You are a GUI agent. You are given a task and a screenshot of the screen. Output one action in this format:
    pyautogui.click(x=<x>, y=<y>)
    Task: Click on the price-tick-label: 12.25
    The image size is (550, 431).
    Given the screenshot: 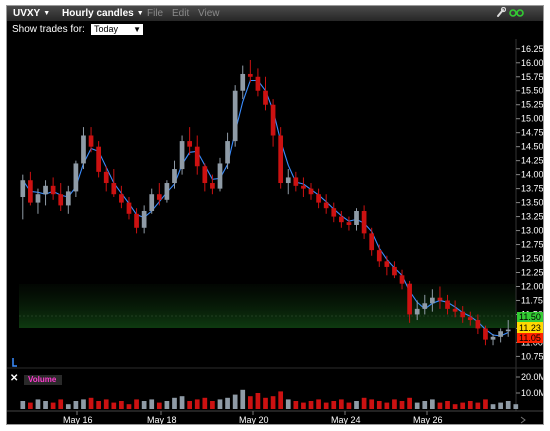 What is the action you would take?
    pyautogui.click(x=532, y=273)
    